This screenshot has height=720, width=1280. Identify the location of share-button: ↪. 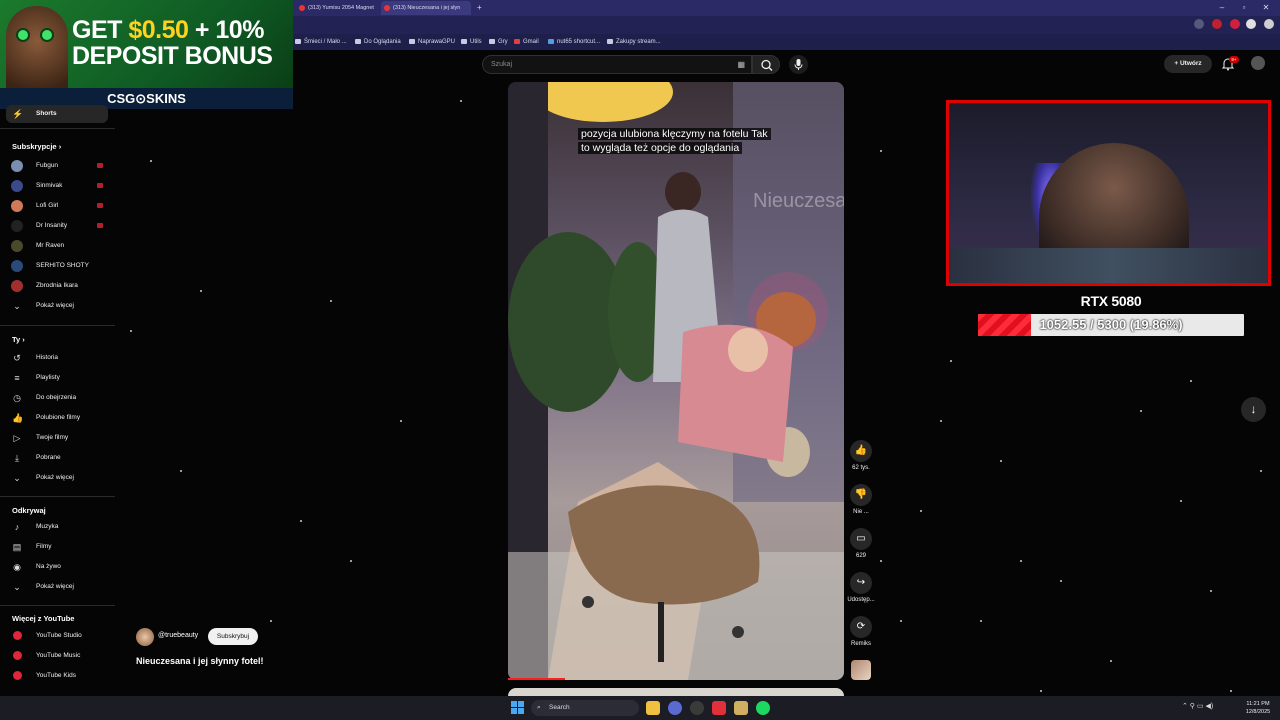
(861, 583).